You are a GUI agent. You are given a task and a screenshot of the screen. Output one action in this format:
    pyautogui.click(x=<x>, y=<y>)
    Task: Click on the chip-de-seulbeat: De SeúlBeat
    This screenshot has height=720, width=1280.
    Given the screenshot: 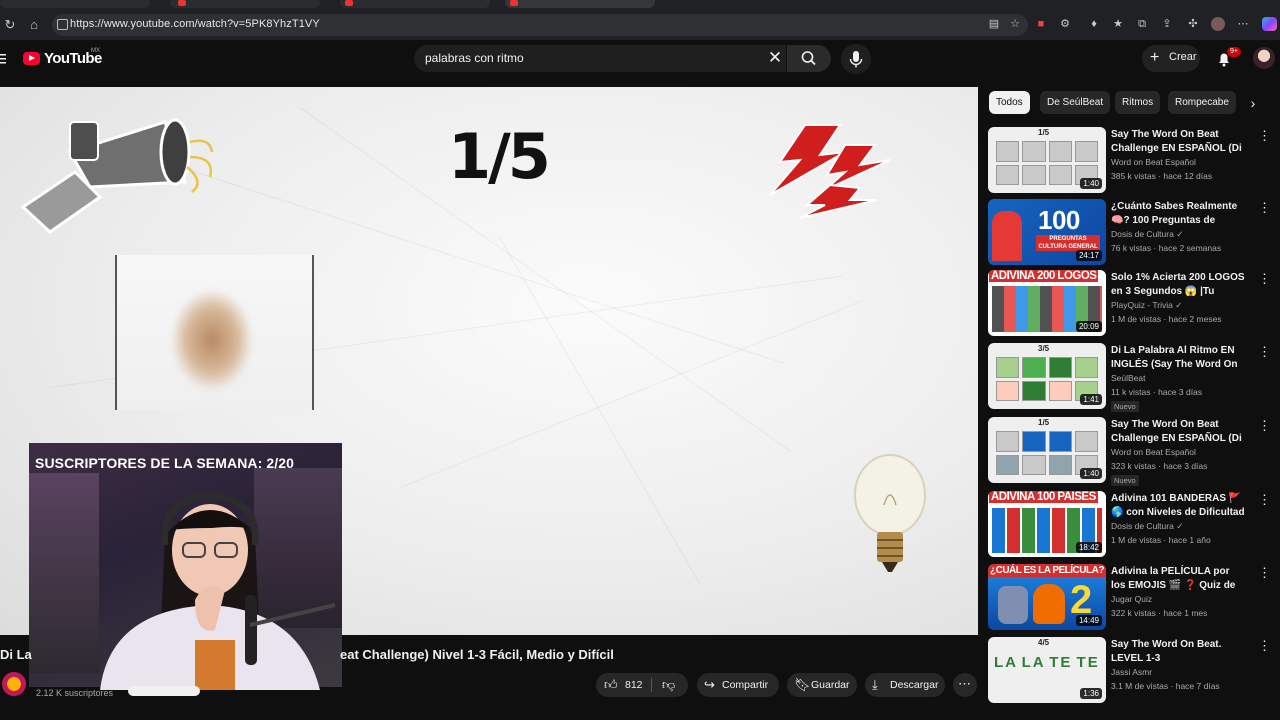 What is the action you would take?
    pyautogui.click(x=1075, y=102)
    